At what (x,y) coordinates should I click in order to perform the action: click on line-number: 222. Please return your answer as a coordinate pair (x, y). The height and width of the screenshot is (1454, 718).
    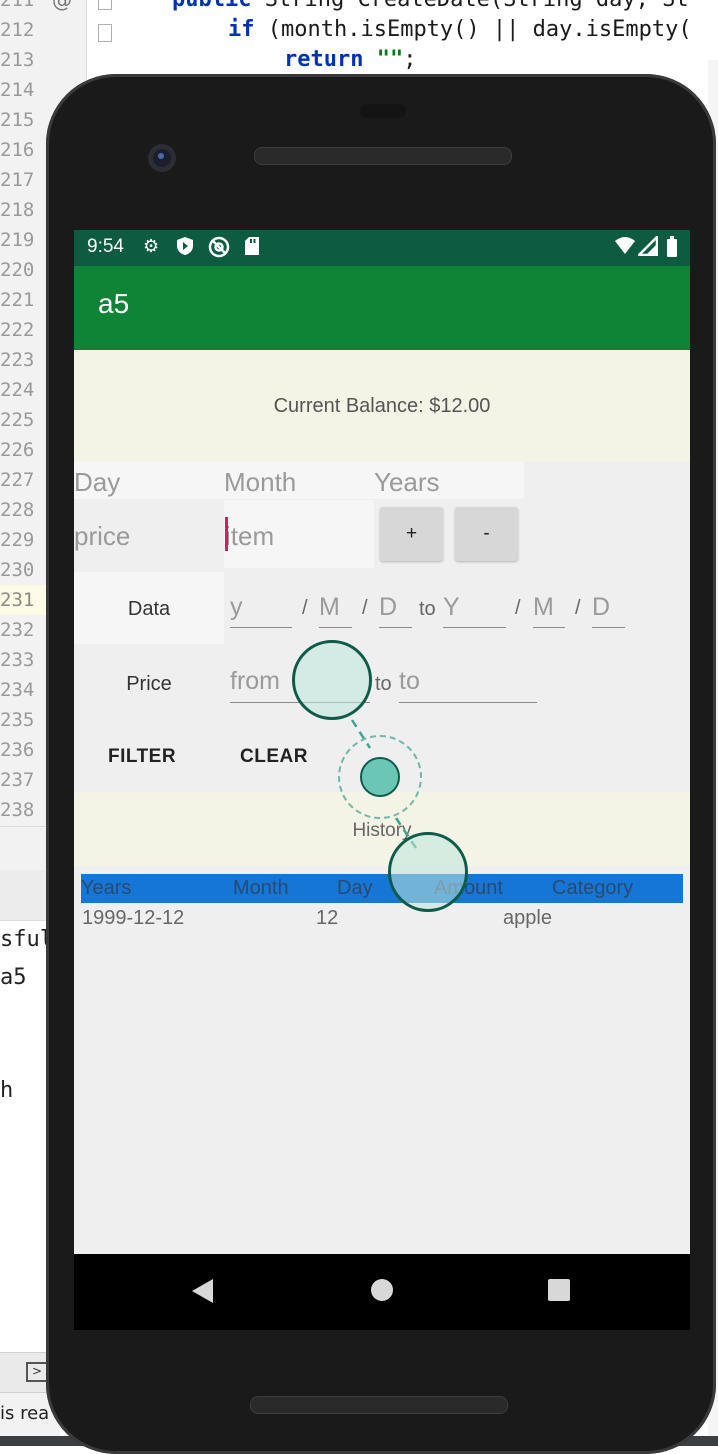
    Looking at the image, I should click on (17, 330).